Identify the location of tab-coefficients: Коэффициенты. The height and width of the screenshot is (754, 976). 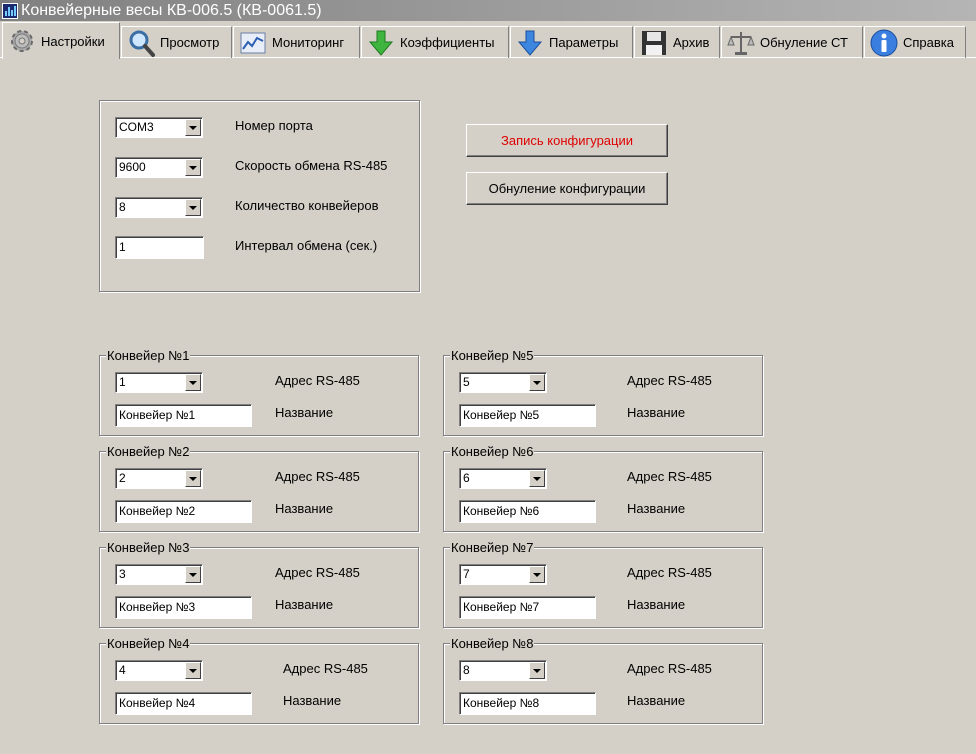
(435, 42).